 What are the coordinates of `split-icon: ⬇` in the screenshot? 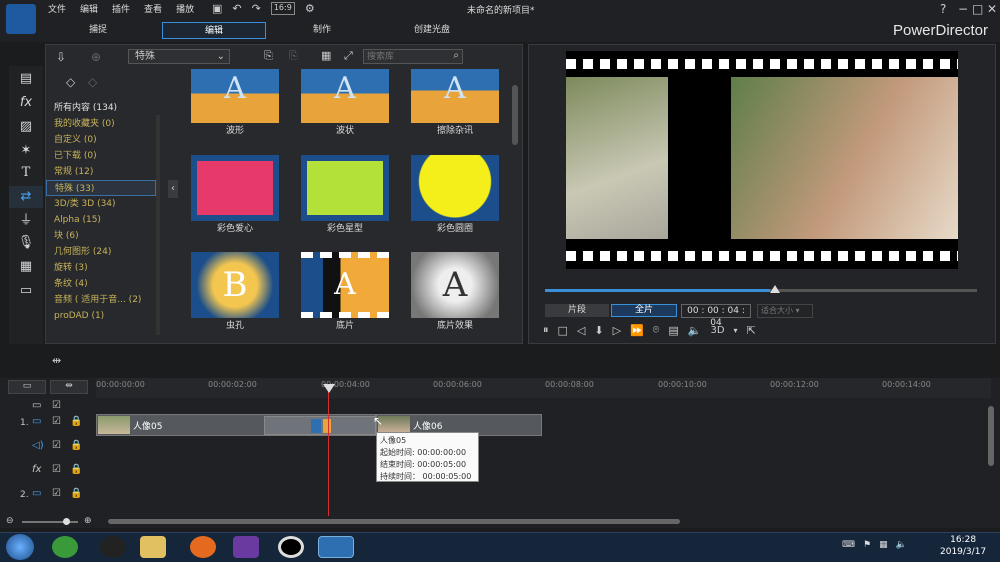 It's located at (598, 330).